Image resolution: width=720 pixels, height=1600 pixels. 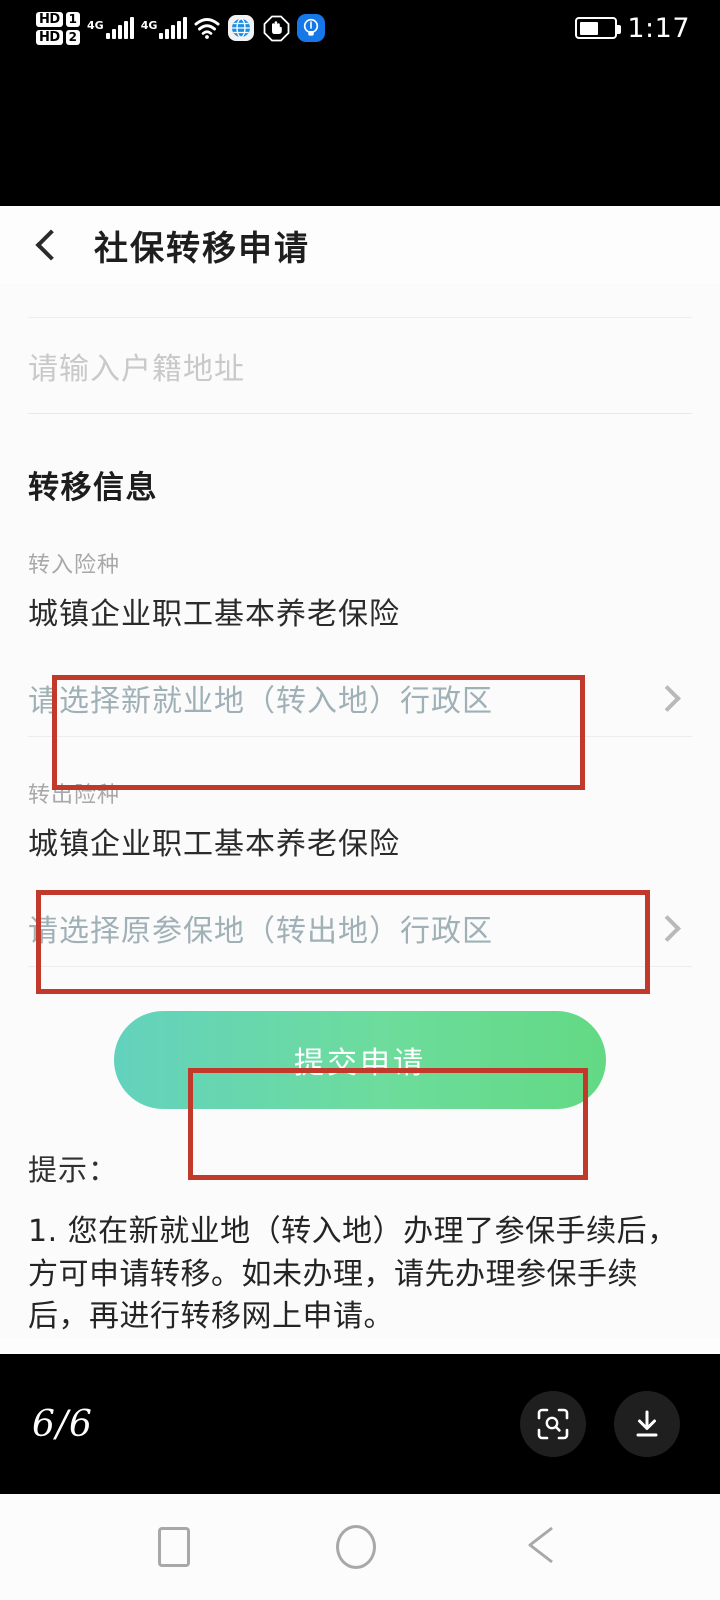 I want to click on network-type-sim1: 4G, so click(x=95, y=25).